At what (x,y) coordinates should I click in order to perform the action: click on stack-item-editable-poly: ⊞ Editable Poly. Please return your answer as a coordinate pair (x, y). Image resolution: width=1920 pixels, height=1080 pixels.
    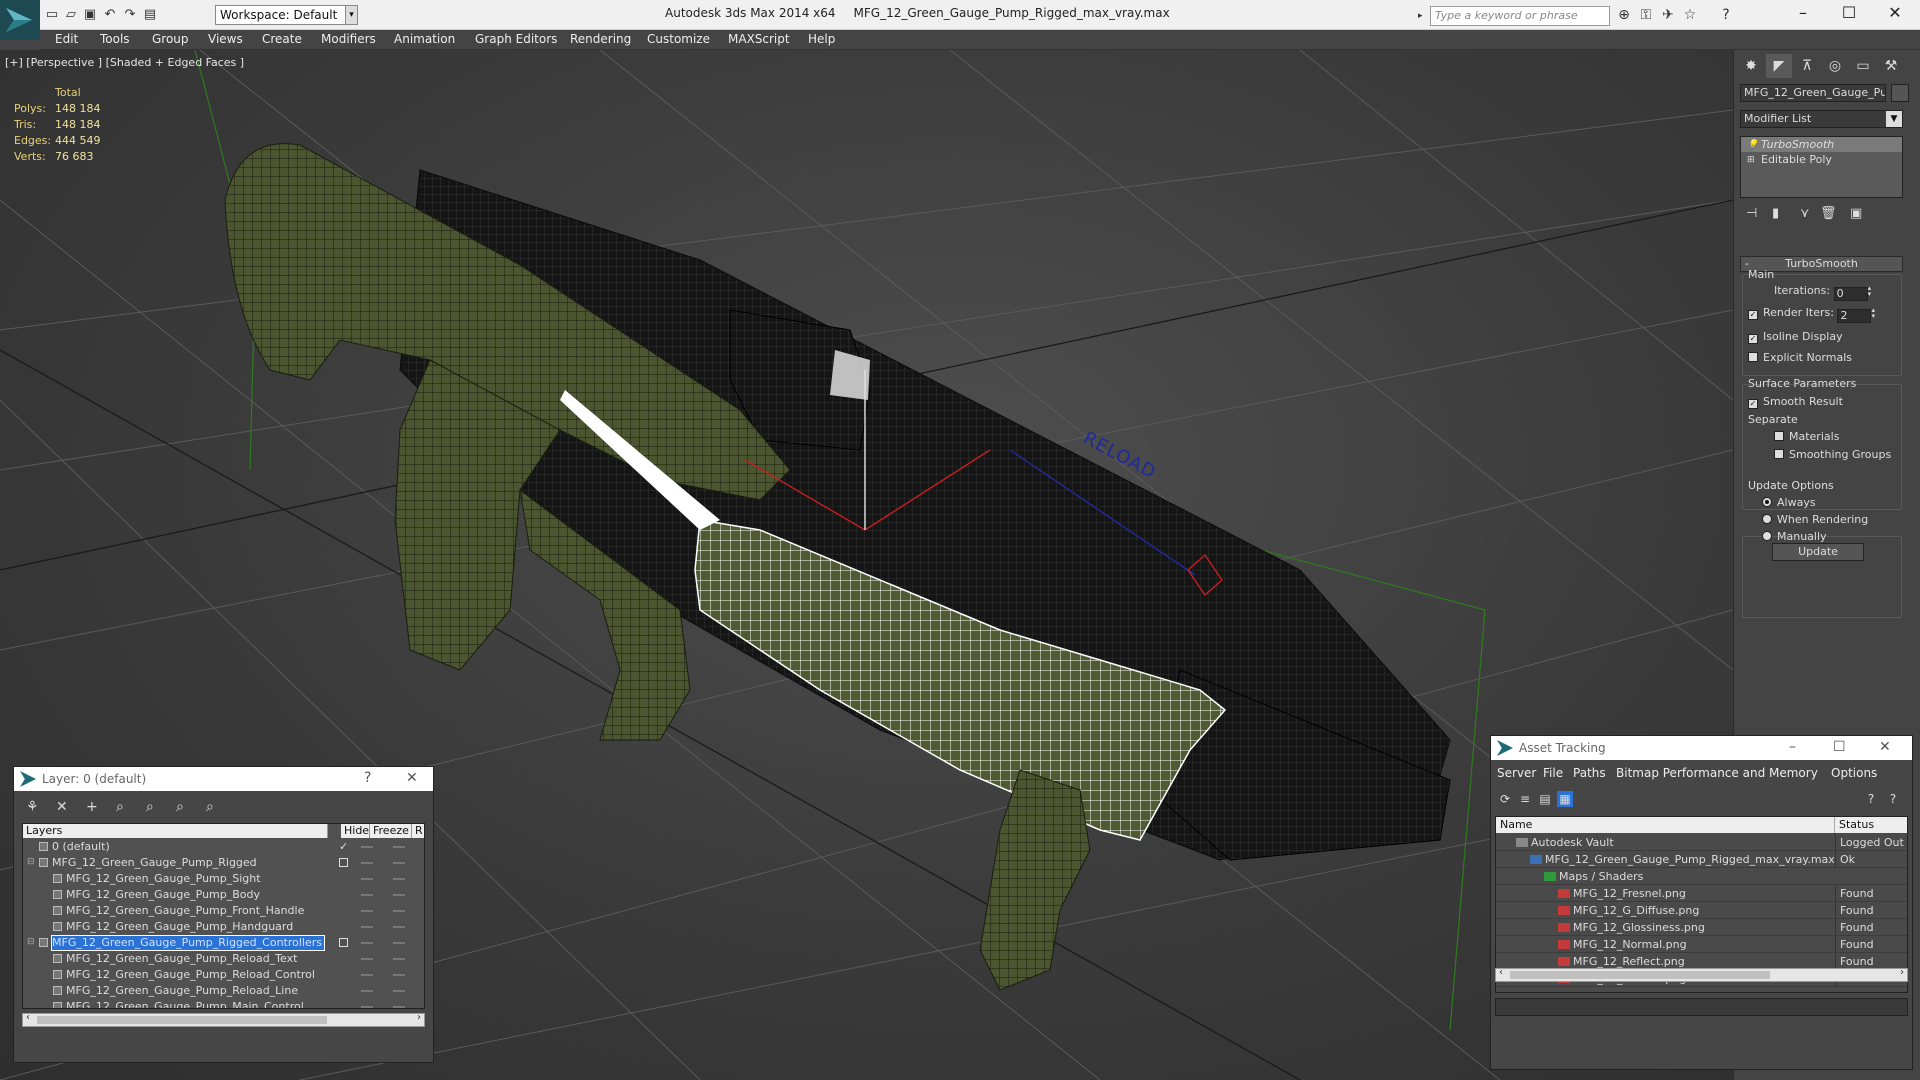
    Looking at the image, I should click on (1821, 159).